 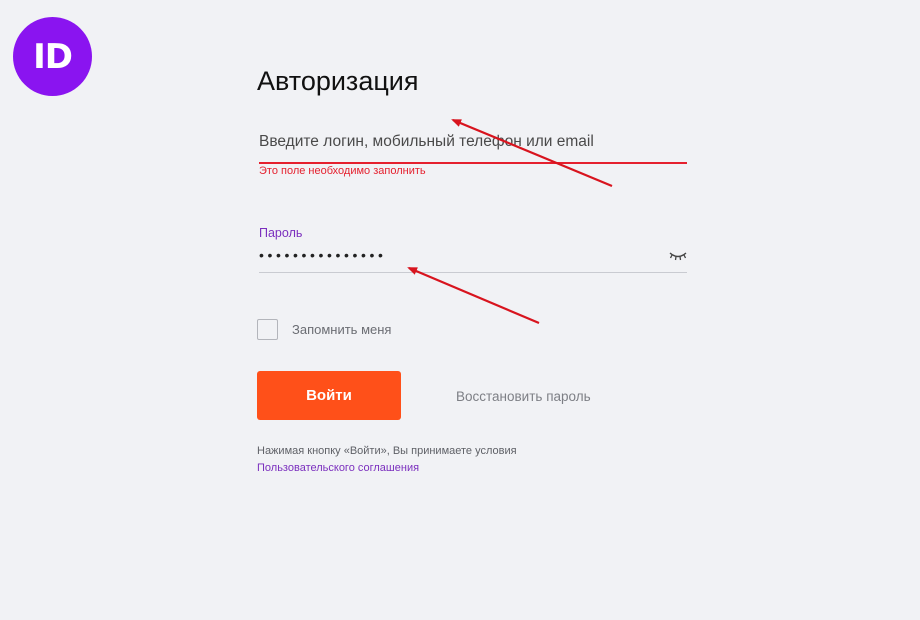 I want to click on login-field, so click(x=473, y=146).